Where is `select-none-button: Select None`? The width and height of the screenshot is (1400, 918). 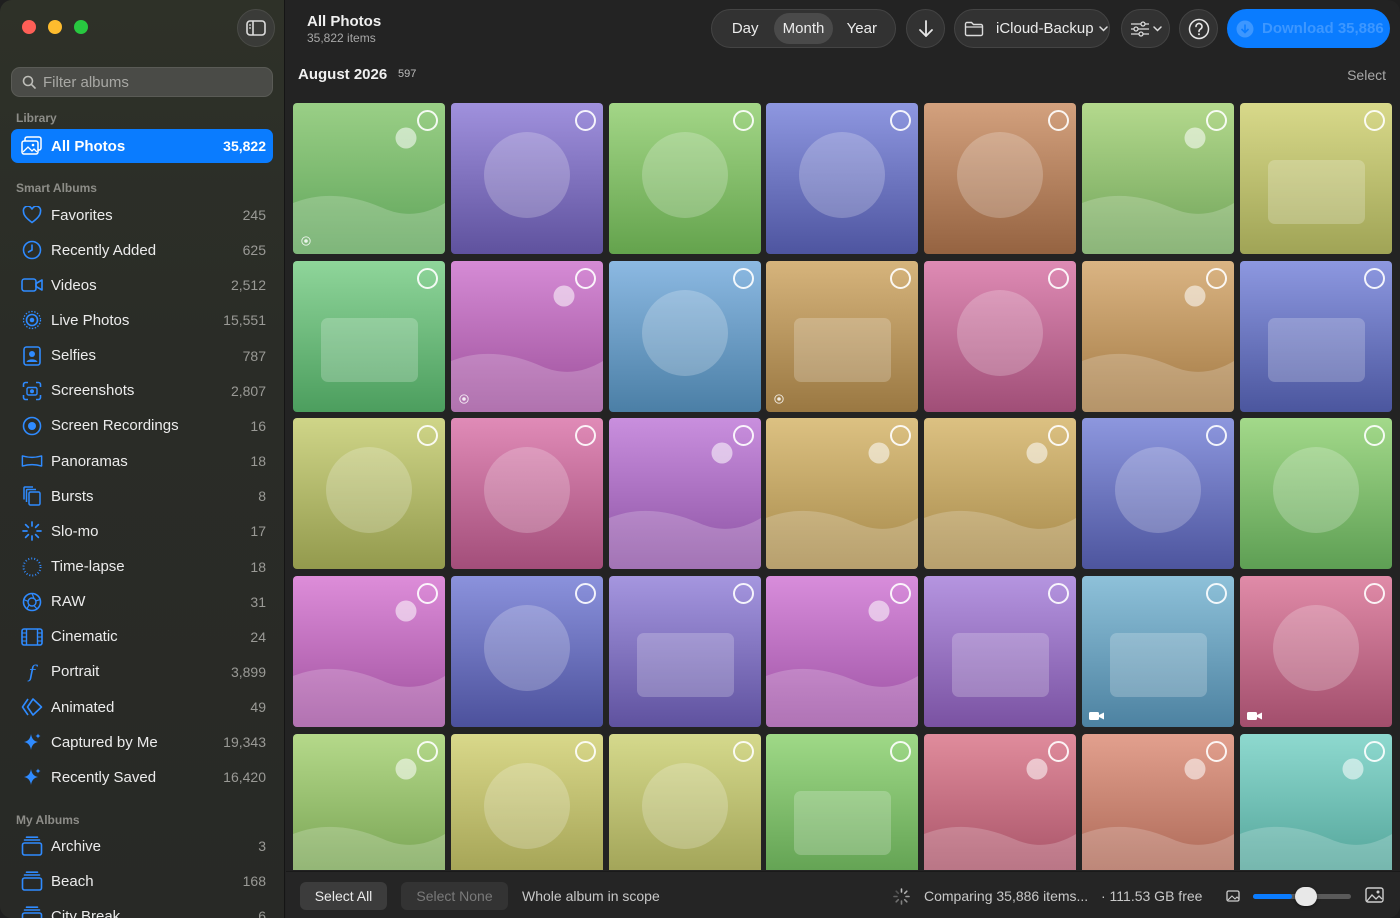
select-none-button: Select None is located at coordinates (454, 896).